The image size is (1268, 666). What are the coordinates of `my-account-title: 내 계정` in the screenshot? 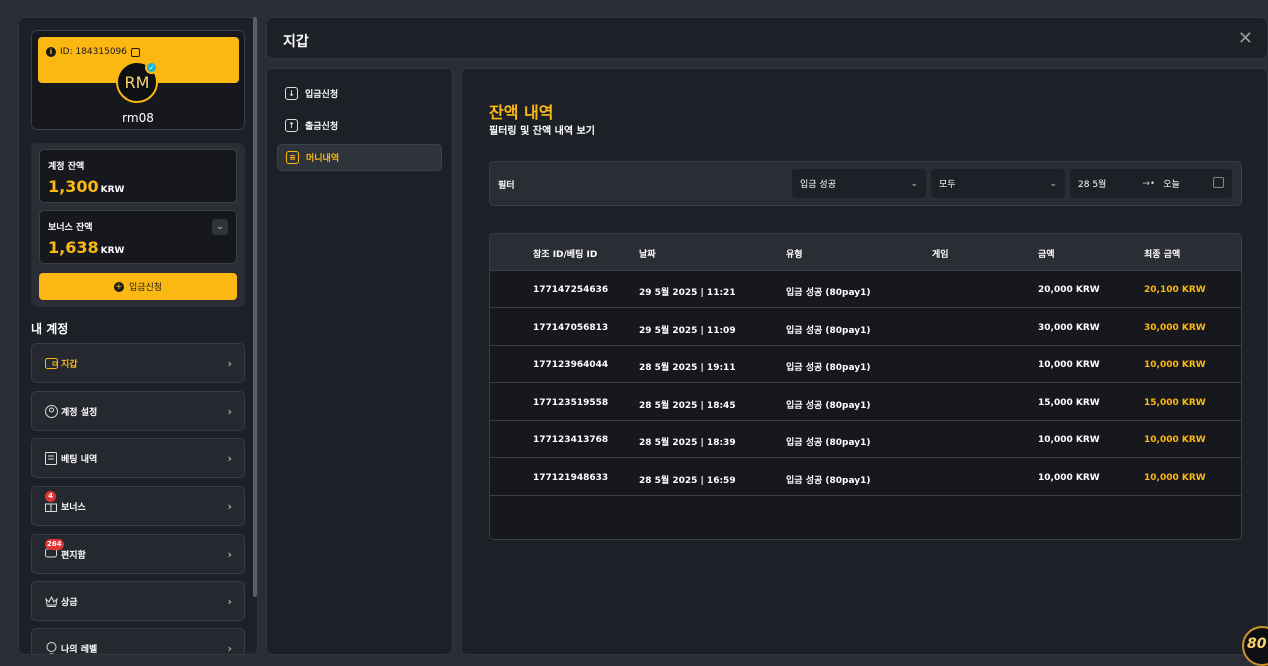 It's located at (50, 329).